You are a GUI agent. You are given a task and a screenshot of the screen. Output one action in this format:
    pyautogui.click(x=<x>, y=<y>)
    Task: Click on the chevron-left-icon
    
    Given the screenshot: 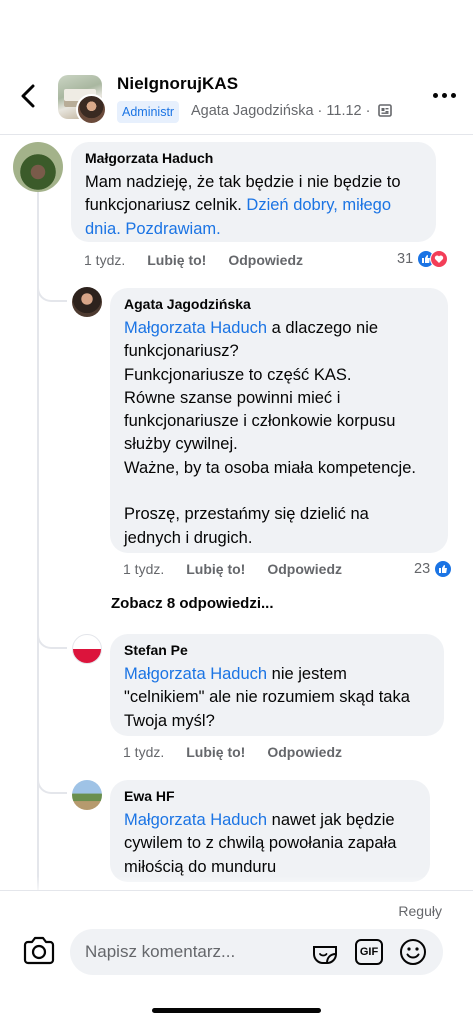 What is the action you would take?
    pyautogui.click(x=28, y=96)
    